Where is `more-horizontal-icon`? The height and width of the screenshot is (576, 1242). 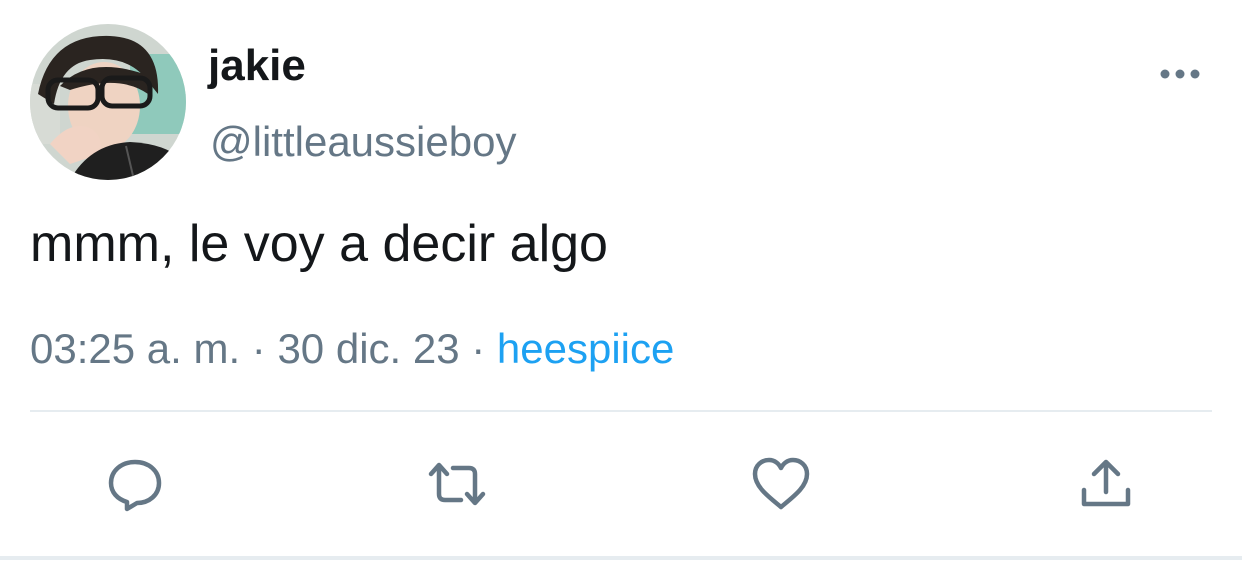 more-horizontal-icon is located at coordinates (1180, 74).